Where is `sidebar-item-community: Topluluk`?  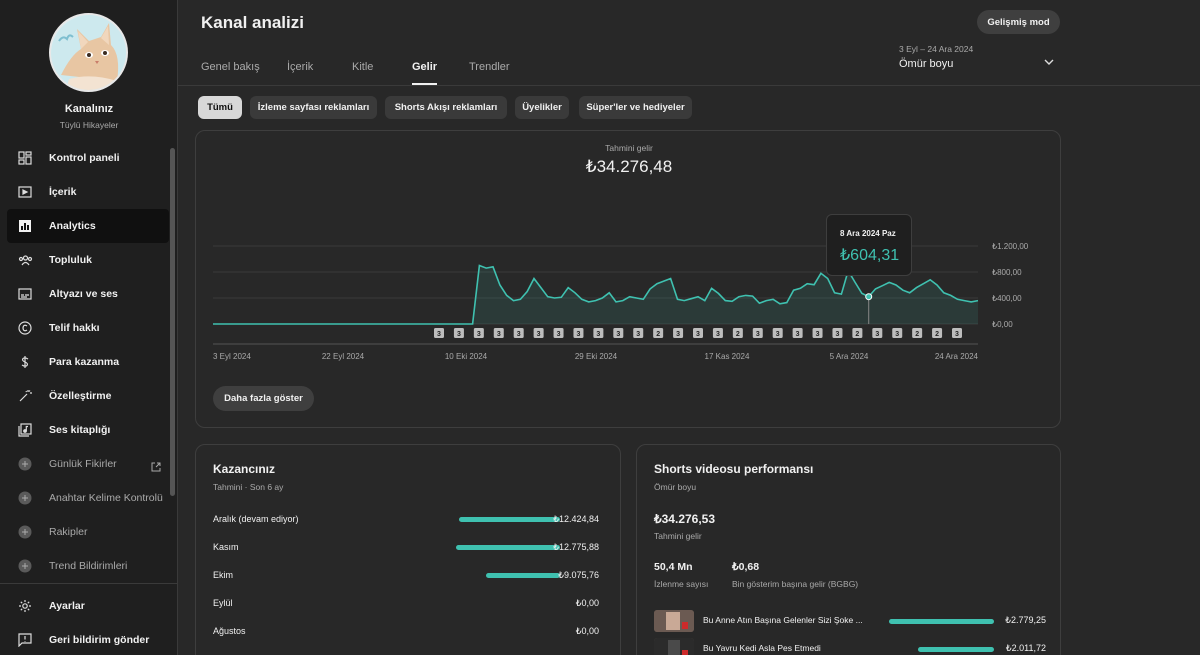 sidebar-item-community: Topluluk is located at coordinates (88, 260).